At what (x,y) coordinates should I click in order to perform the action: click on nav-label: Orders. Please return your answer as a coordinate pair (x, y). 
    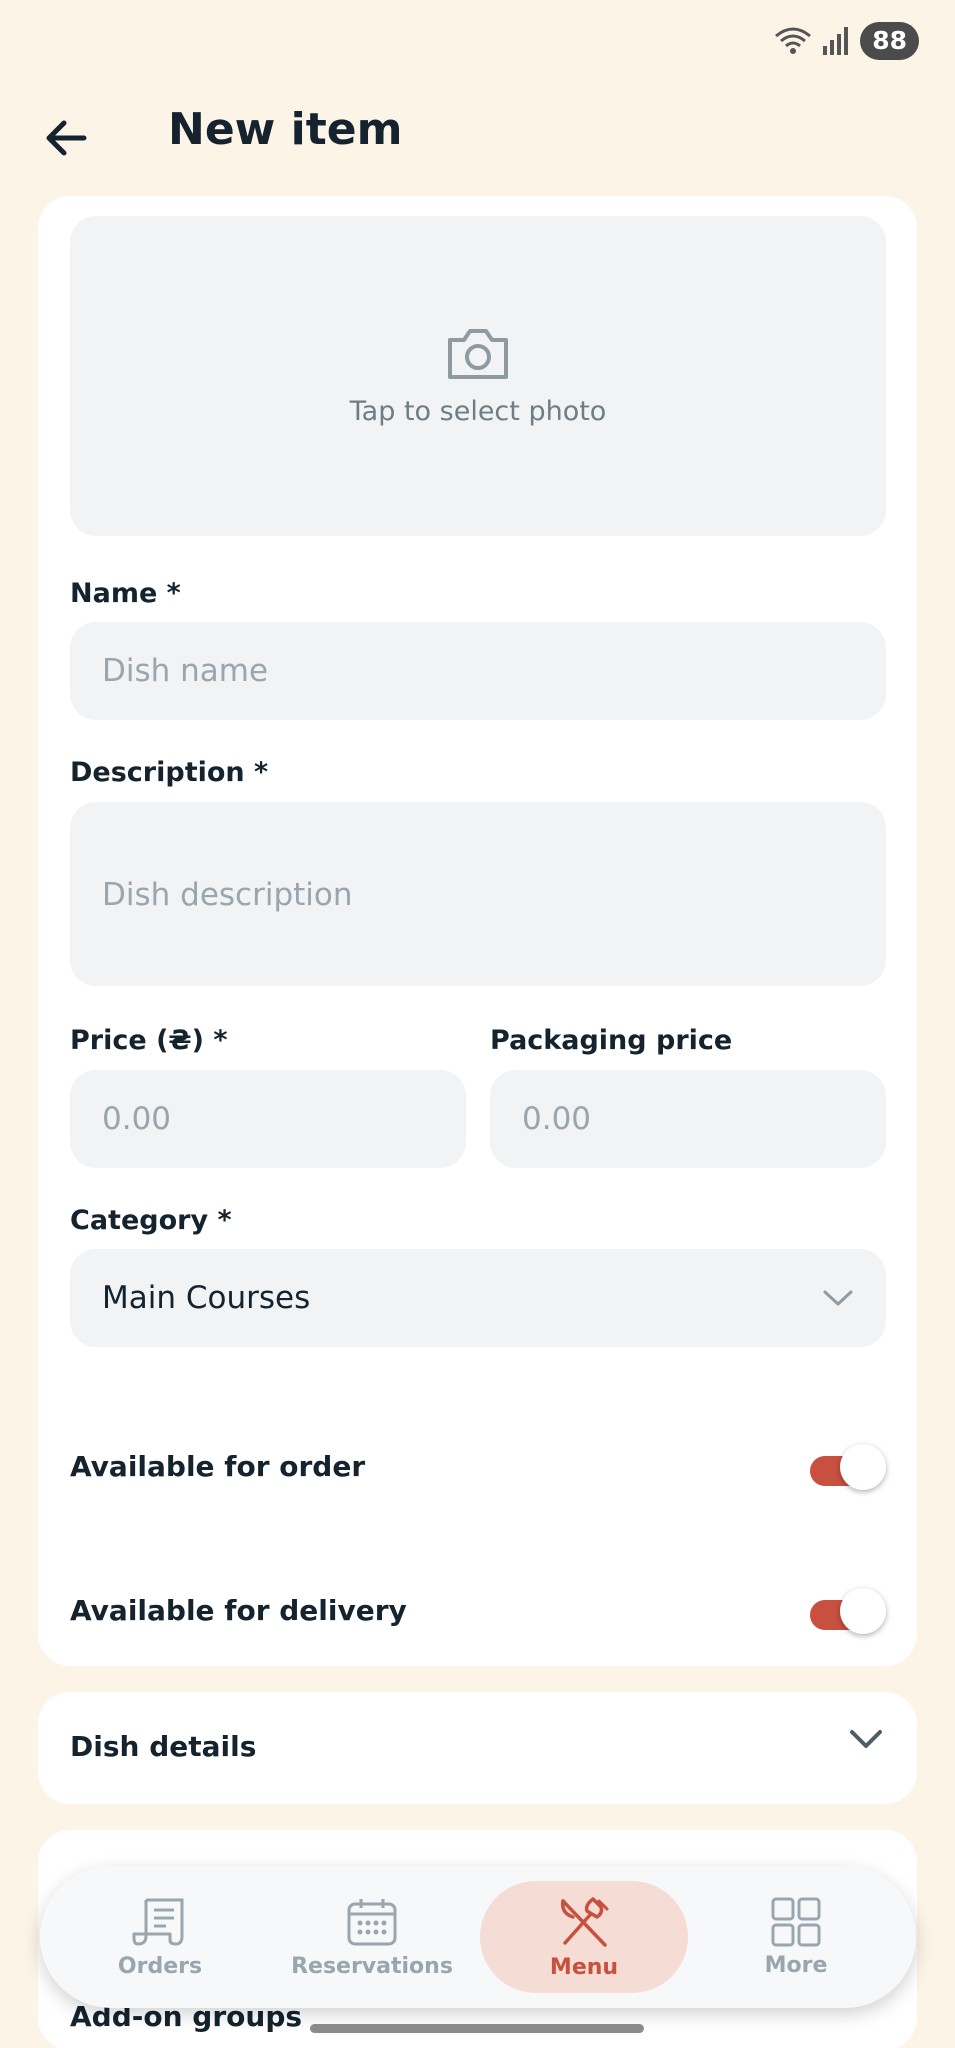
    Looking at the image, I should click on (160, 1966).